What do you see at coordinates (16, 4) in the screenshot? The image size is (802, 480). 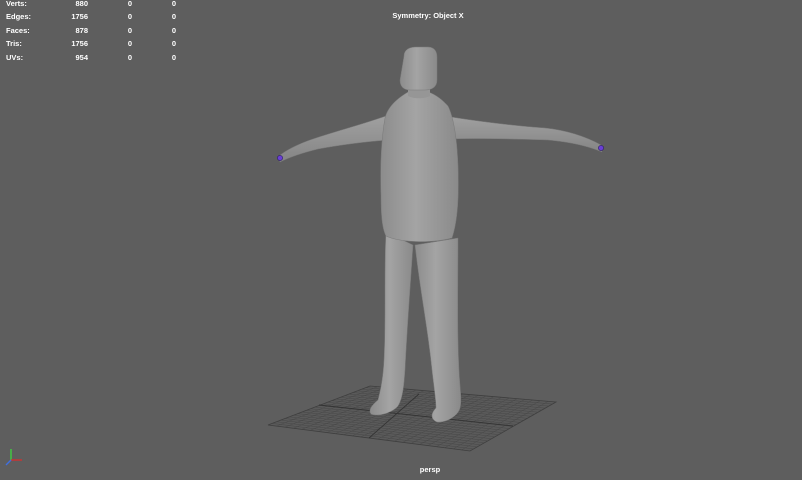 I see `hud-label: Verts:` at bounding box center [16, 4].